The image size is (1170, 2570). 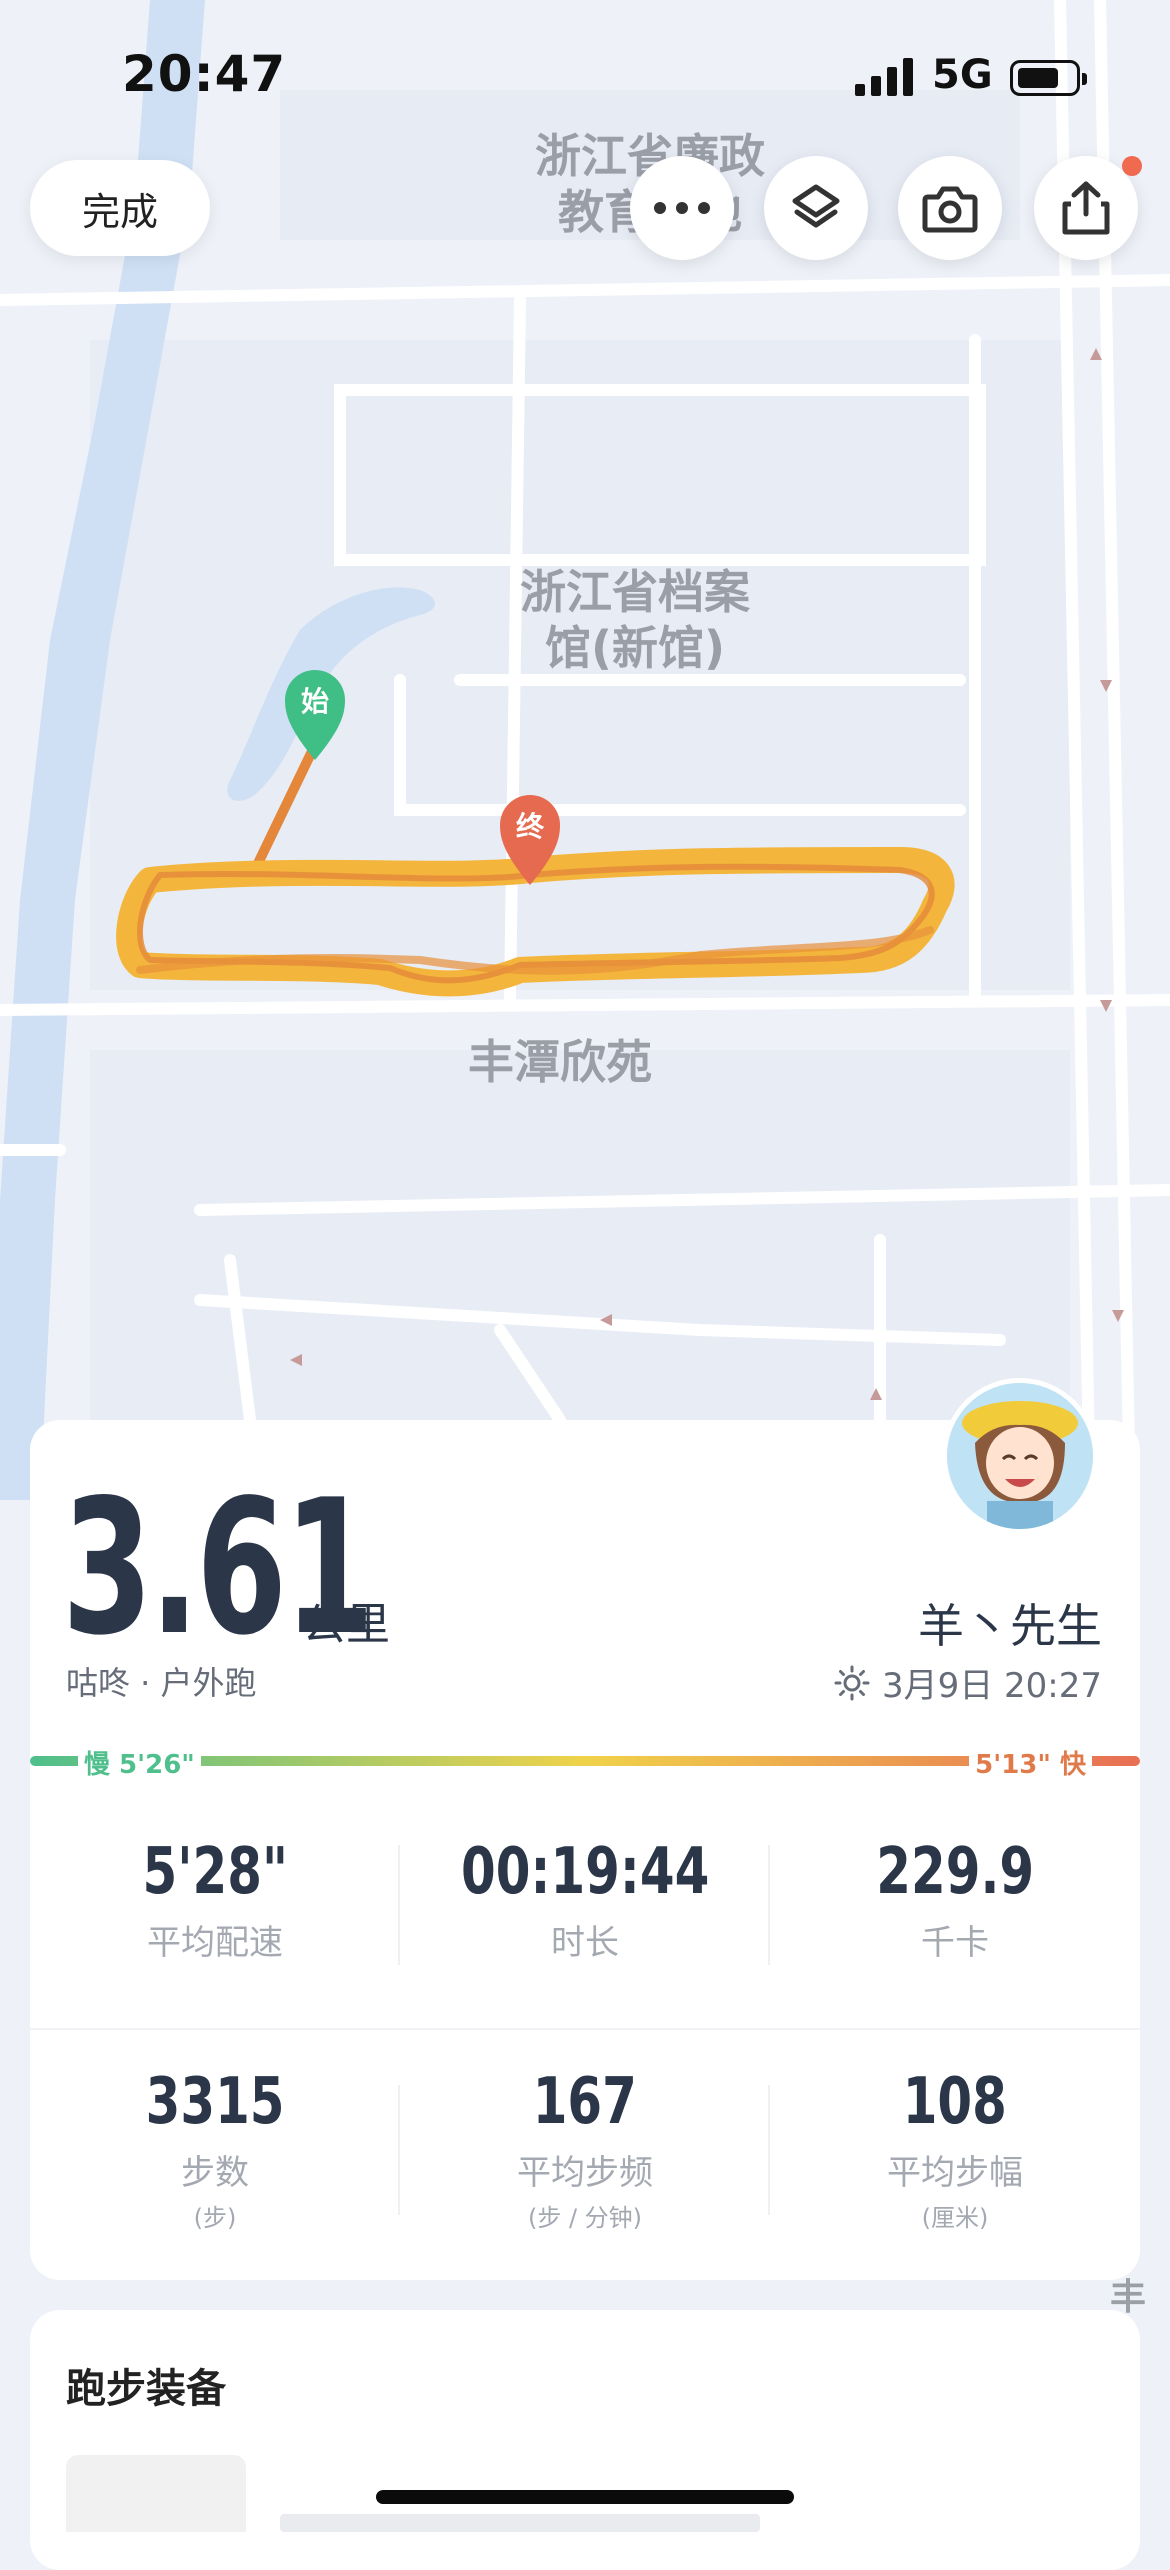 What do you see at coordinates (156, 2493) in the screenshot?
I see `gear-thumbnail` at bounding box center [156, 2493].